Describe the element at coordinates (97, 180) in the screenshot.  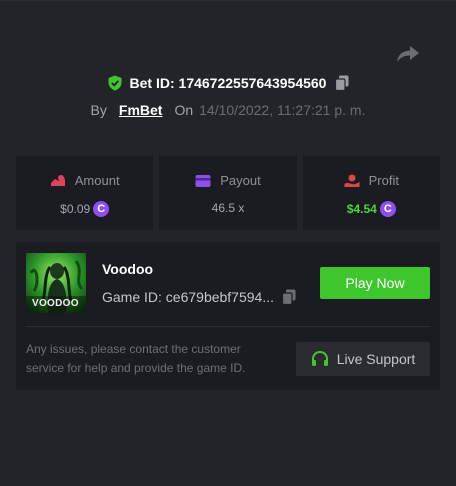
I see `stat-amount-label: Amount` at that location.